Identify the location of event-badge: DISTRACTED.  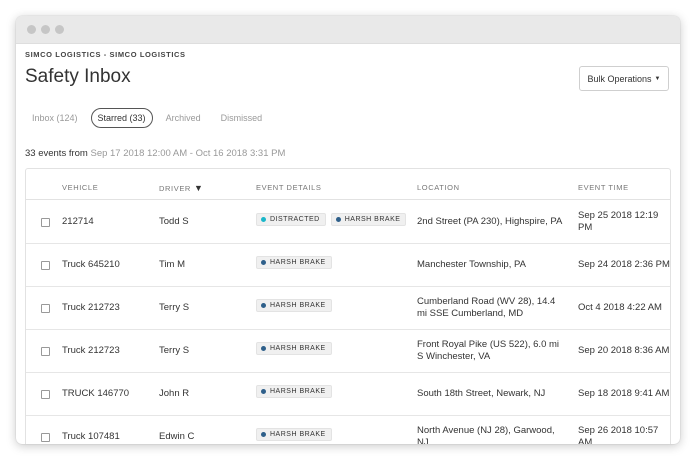
(291, 219).